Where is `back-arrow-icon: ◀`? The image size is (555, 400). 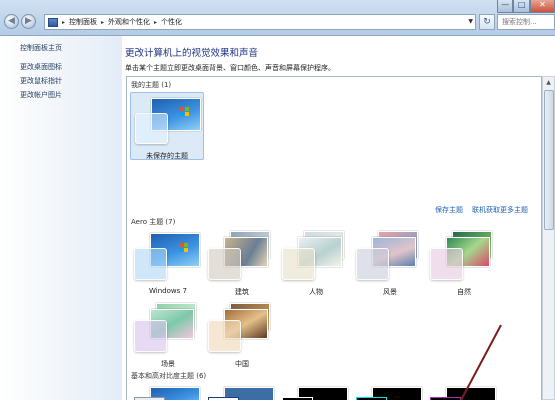
back-arrow-icon: ◀ is located at coordinates (11, 21).